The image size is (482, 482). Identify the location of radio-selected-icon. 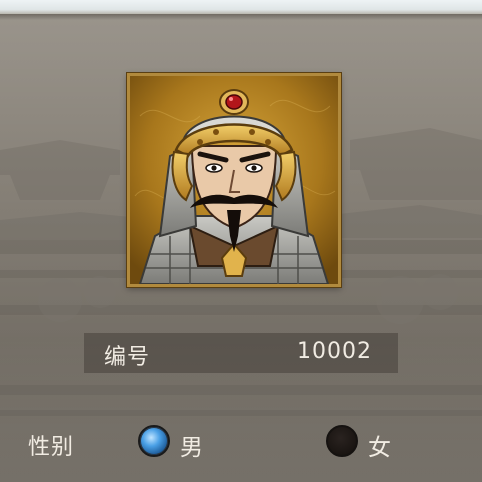
(154, 441).